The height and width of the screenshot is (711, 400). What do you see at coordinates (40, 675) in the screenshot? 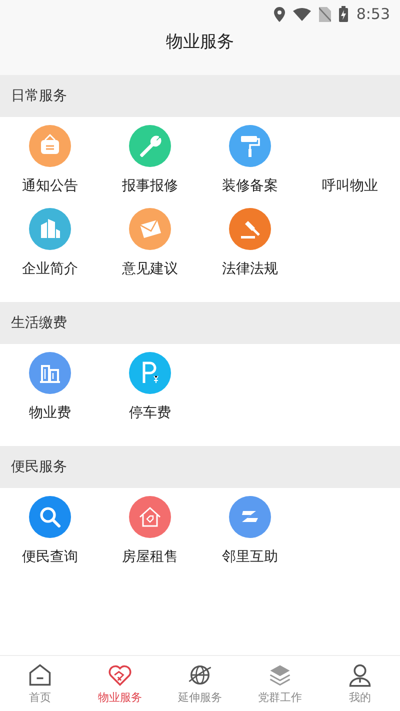
I see `home-icon` at bounding box center [40, 675].